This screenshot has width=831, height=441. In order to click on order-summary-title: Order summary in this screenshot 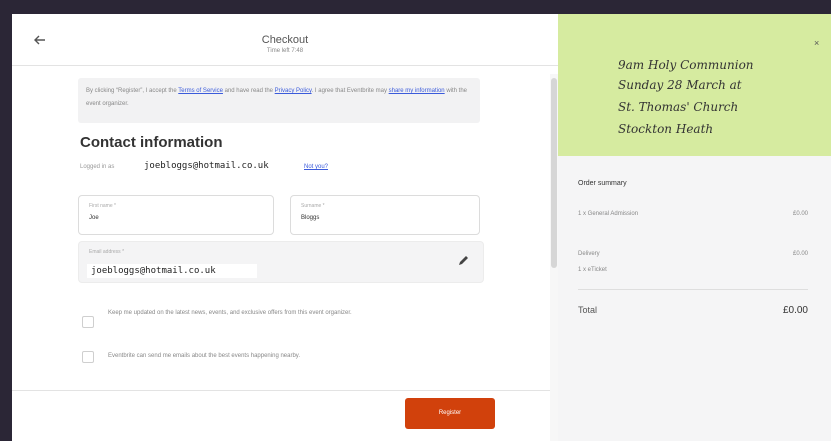, I will do `click(602, 183)`.